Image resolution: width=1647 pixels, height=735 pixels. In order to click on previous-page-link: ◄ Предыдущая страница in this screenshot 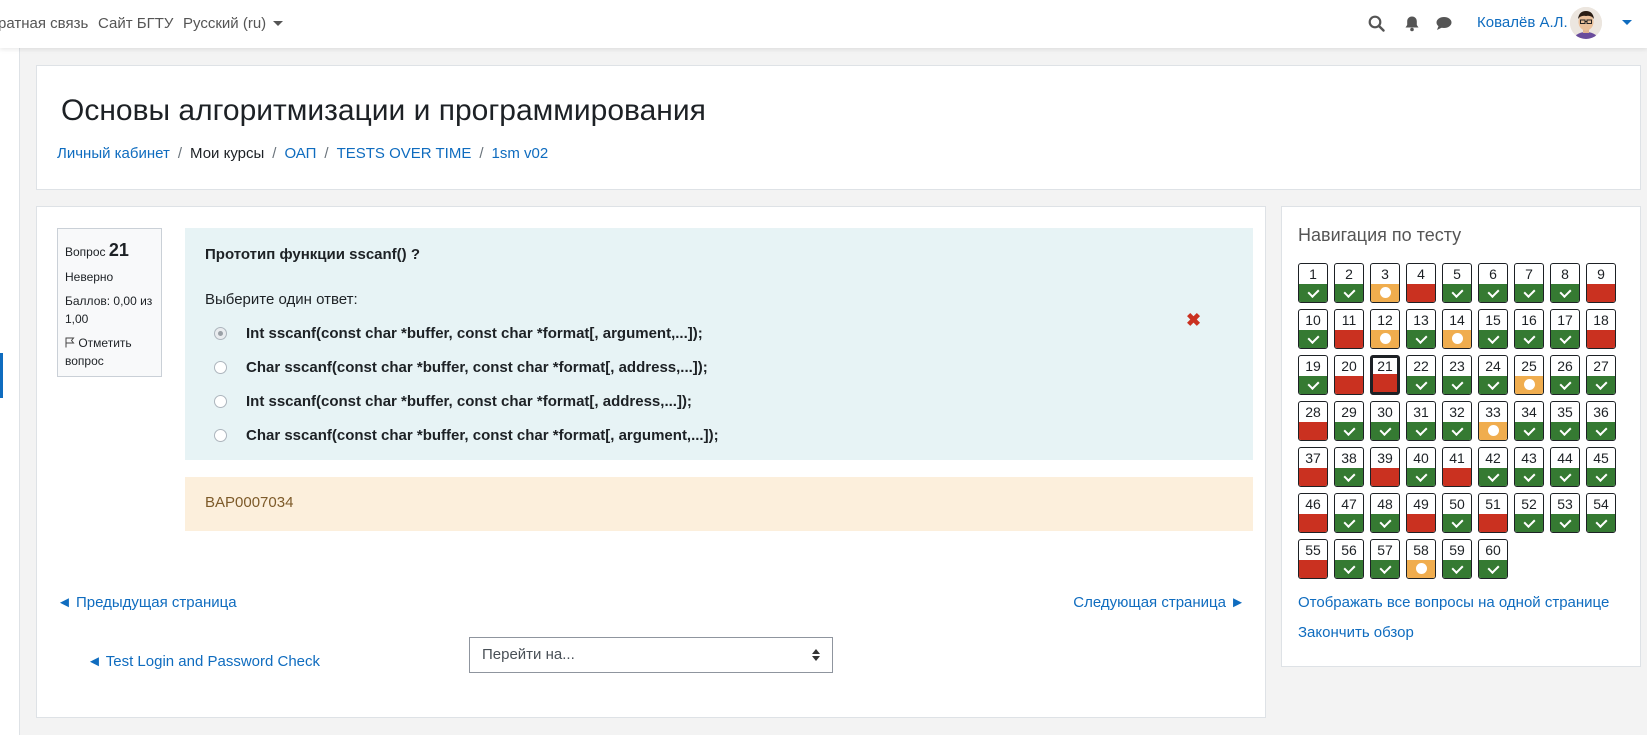, I will do `click(147, 602)`.